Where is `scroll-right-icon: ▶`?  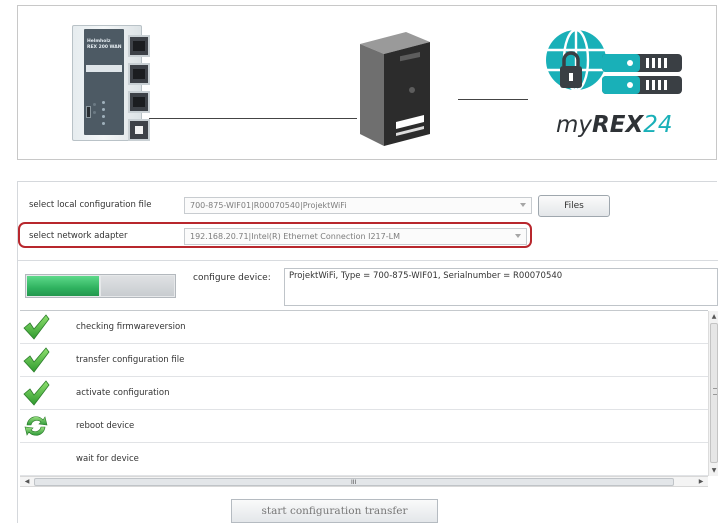
scroll-right-icon: ▶ is located at coordinates (701, 482).